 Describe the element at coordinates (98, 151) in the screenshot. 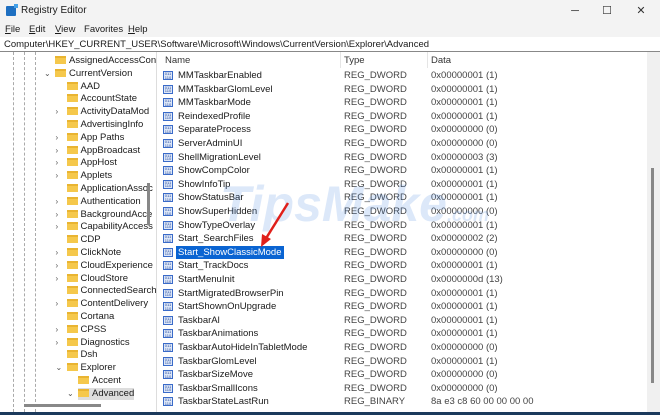

I see `tree-node: › AppBroadcast` at that location.